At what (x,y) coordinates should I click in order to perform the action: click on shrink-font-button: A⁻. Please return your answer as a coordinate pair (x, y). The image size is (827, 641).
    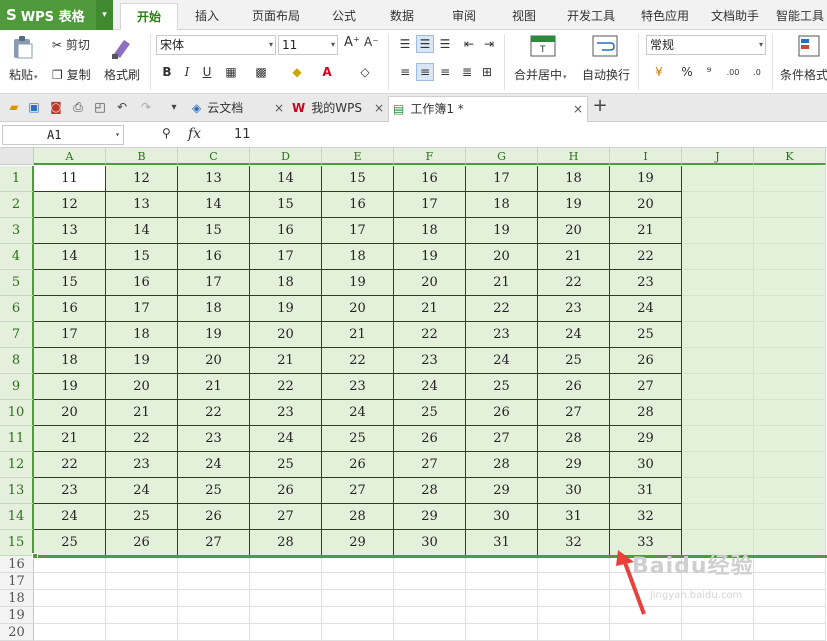
    Looking at the image, I should click on (371, 42).